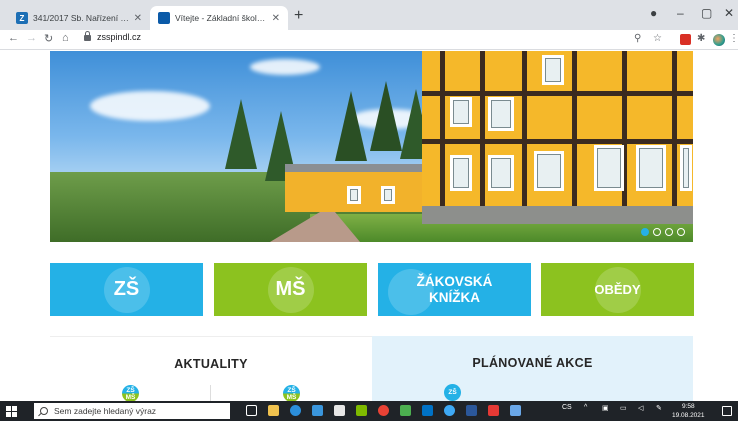  I want to click on tab-vitejte-zs: Vítejte - Základní škola a mateřsk… ✕, so click(219, 18).